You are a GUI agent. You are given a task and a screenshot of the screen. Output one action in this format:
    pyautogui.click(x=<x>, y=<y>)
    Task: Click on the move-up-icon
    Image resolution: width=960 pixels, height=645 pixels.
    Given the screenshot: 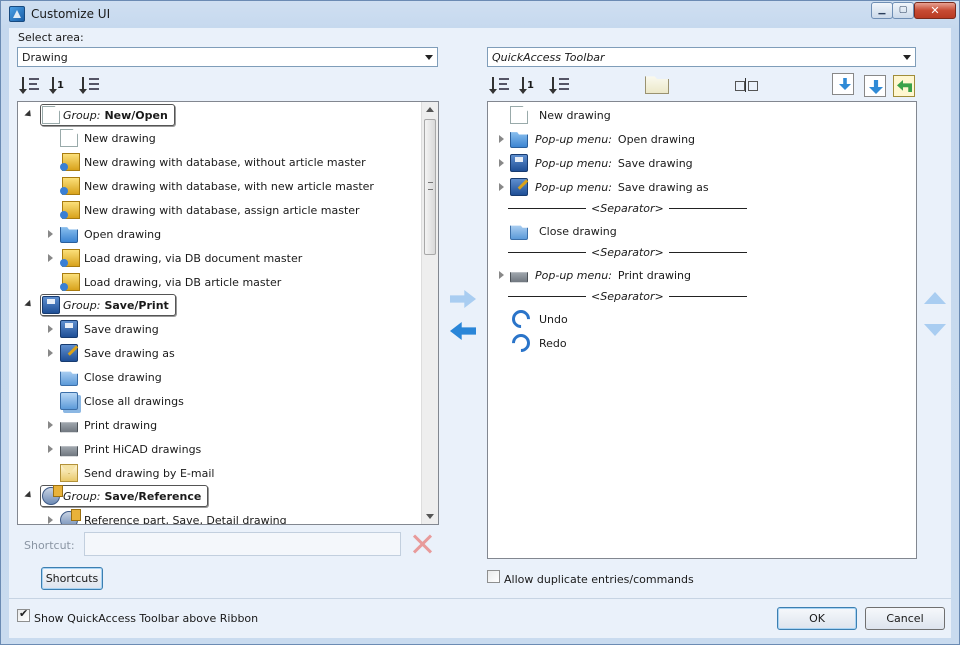 What is the action you would take?
    pyautogui.click(x=935, y=298)
    